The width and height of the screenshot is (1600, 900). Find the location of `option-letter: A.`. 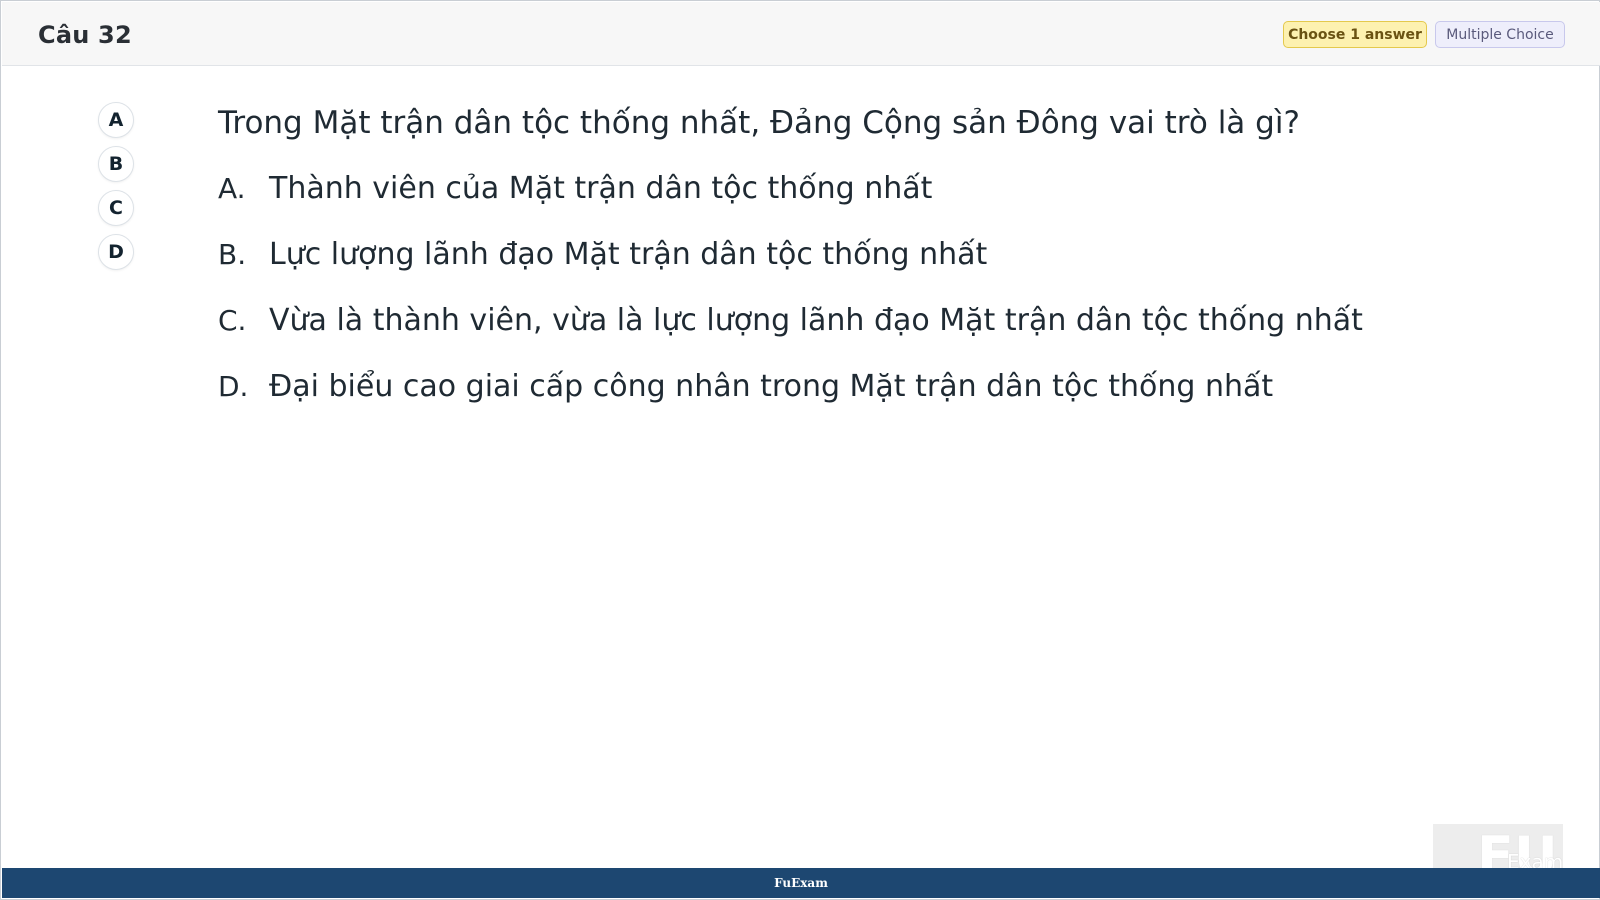

option-letter: A. is located at coordinates (232, 188).